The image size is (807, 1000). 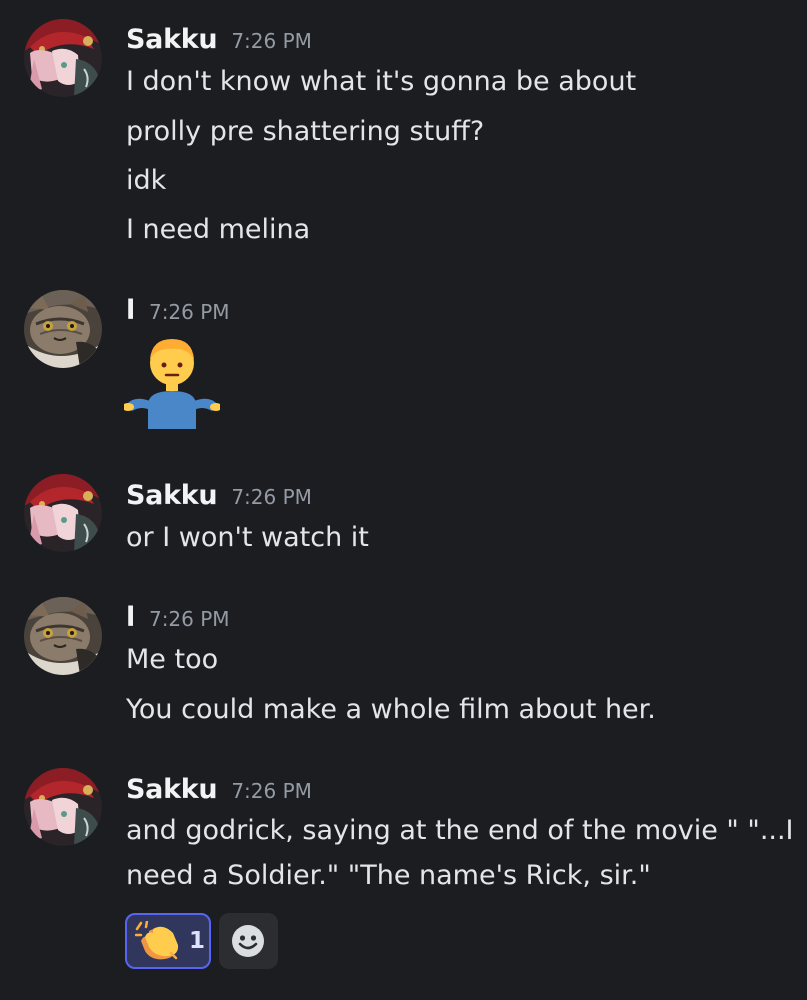 What do you see at coordinates (172, 659) in the screenshot?
I see `message-text: Me too` at bounding box center [172, 659].